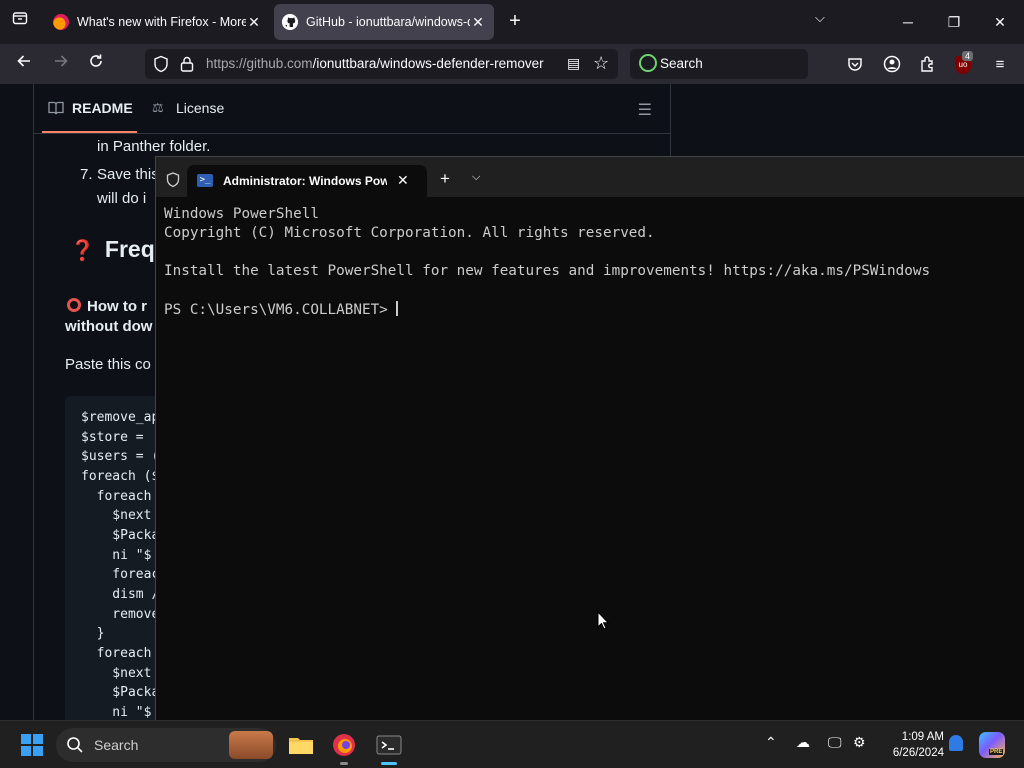 The width and height of the screenshot is (1024, 768). I want to click on file-explorer-icon, so click(301, 745).